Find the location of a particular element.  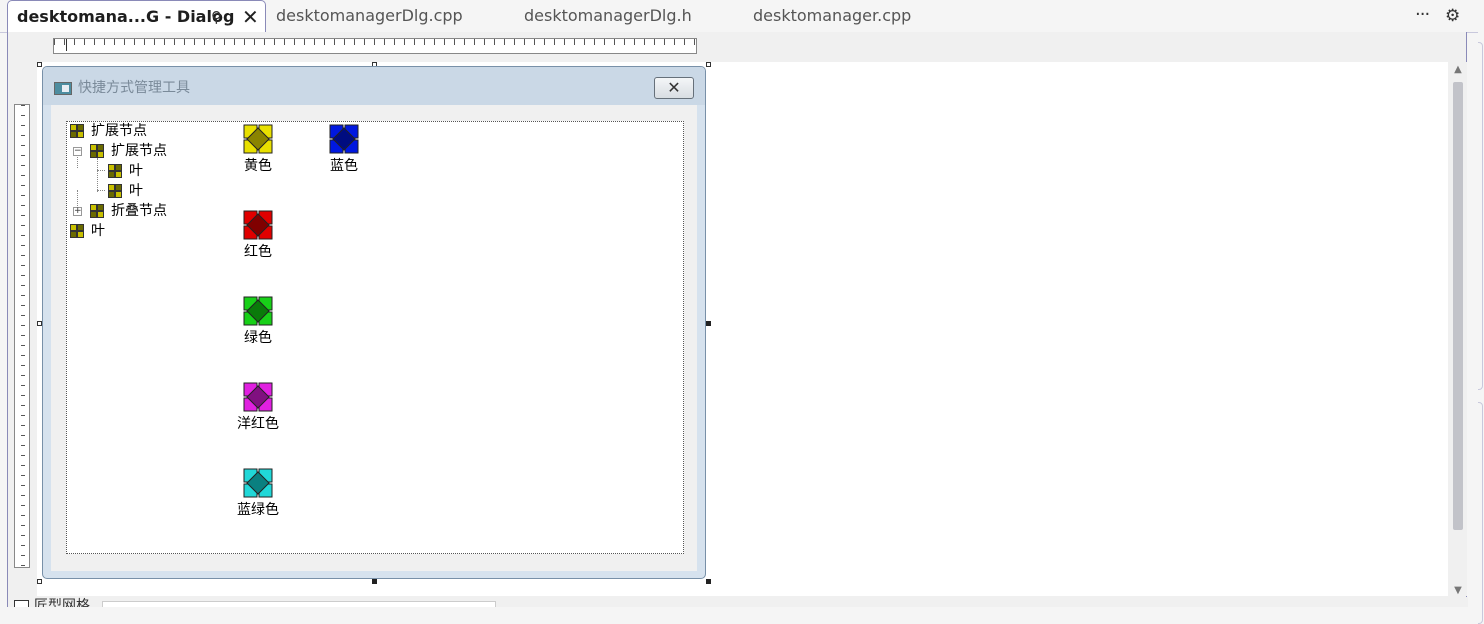

gear-icon: ⚙ is located at coordinates (1452, 16).